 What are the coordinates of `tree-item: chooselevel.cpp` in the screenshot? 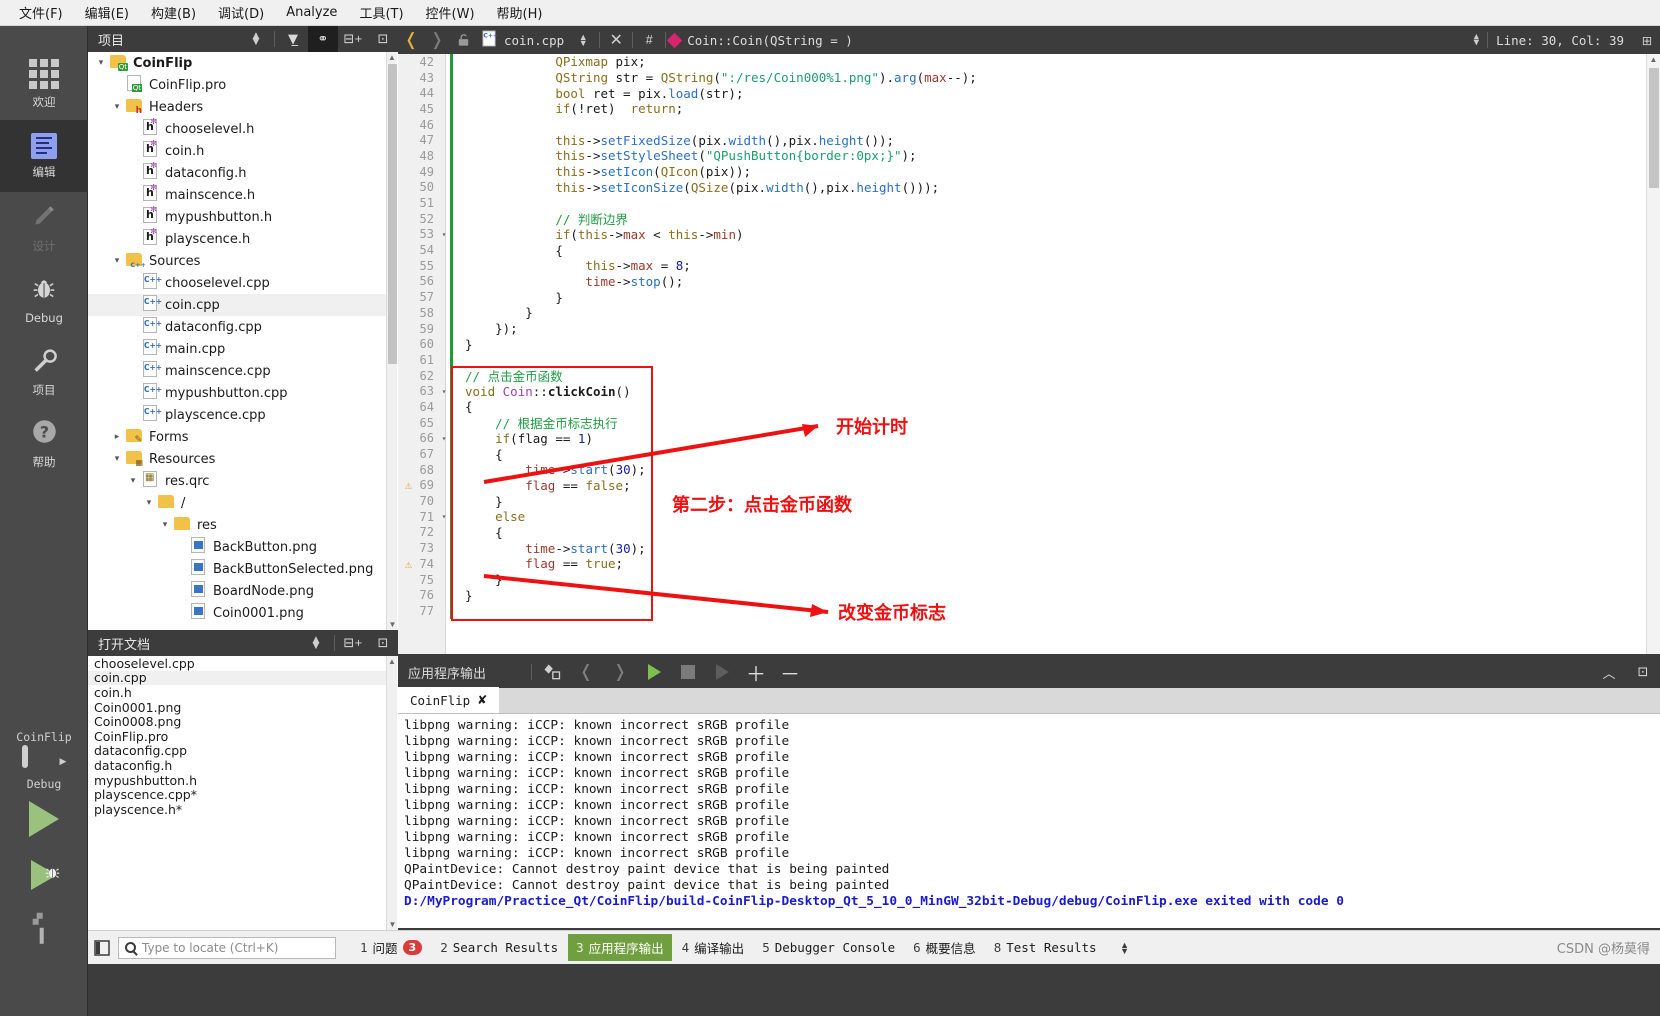 It's located at (237, 283).